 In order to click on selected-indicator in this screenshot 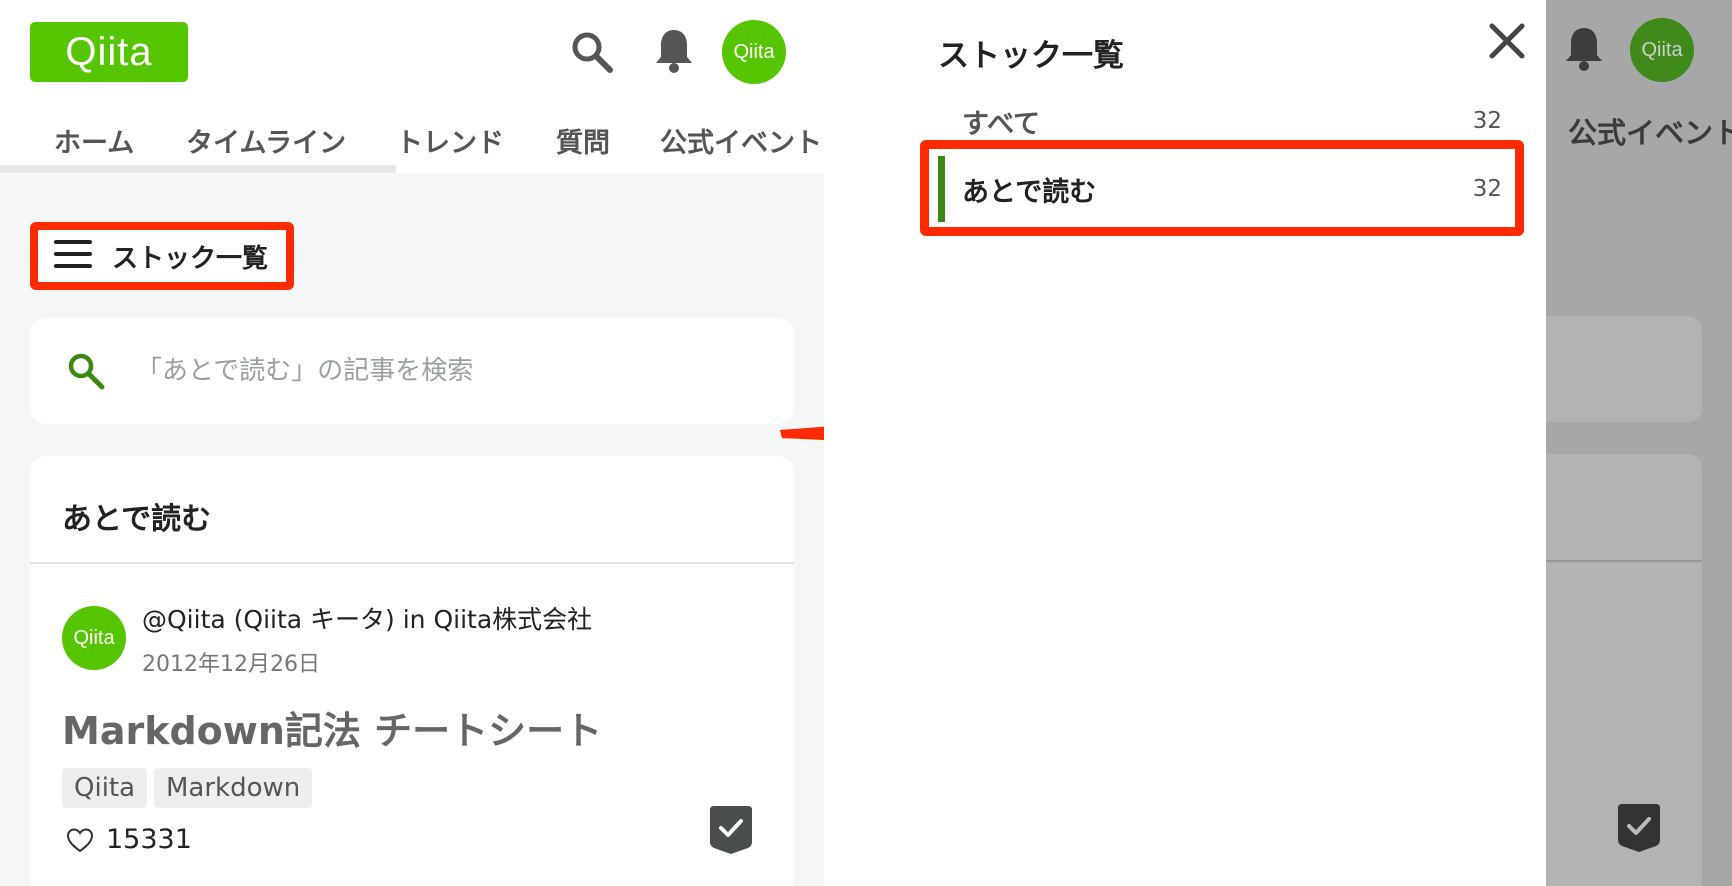, I will do `click(941, 189)`.